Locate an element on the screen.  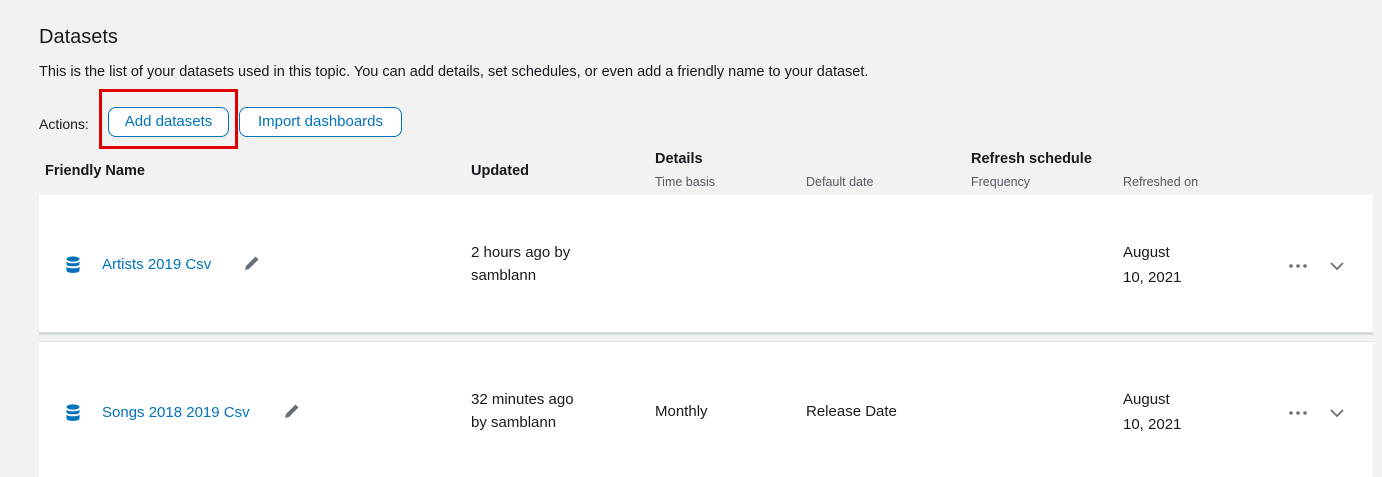
highlight-box is located at coordinates (168, 119).